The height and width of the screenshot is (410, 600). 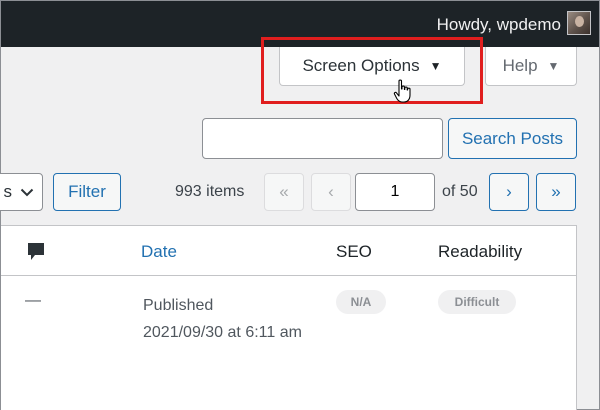 I want to click on table-header: Date SEO Readability, so click(x=288, y=251).